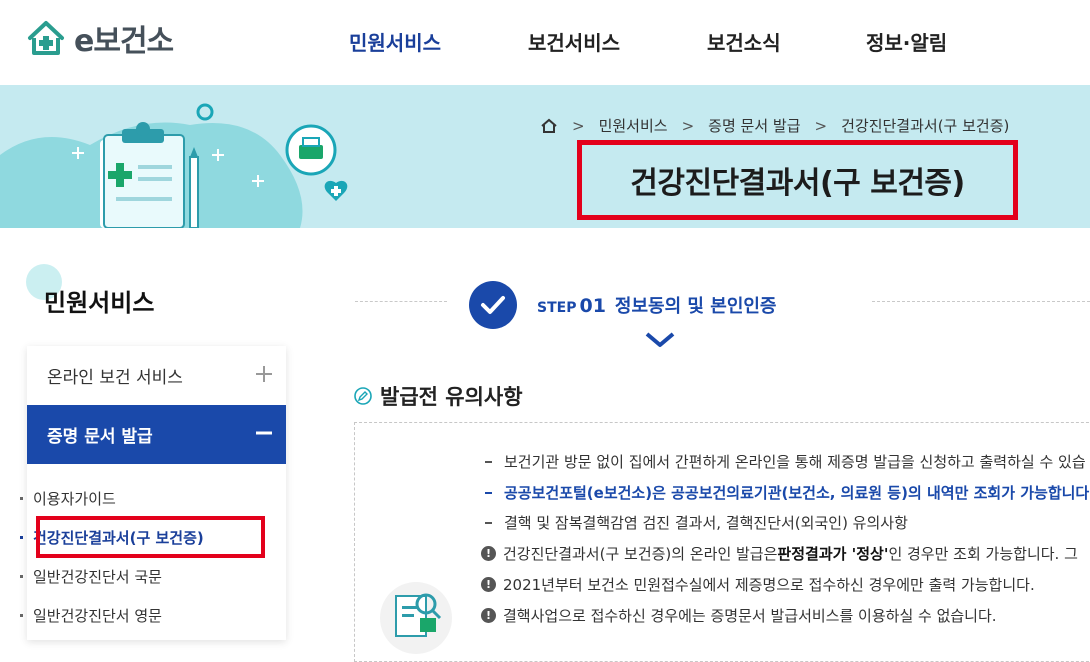  I want to click on home-icon, so click(549, 126).